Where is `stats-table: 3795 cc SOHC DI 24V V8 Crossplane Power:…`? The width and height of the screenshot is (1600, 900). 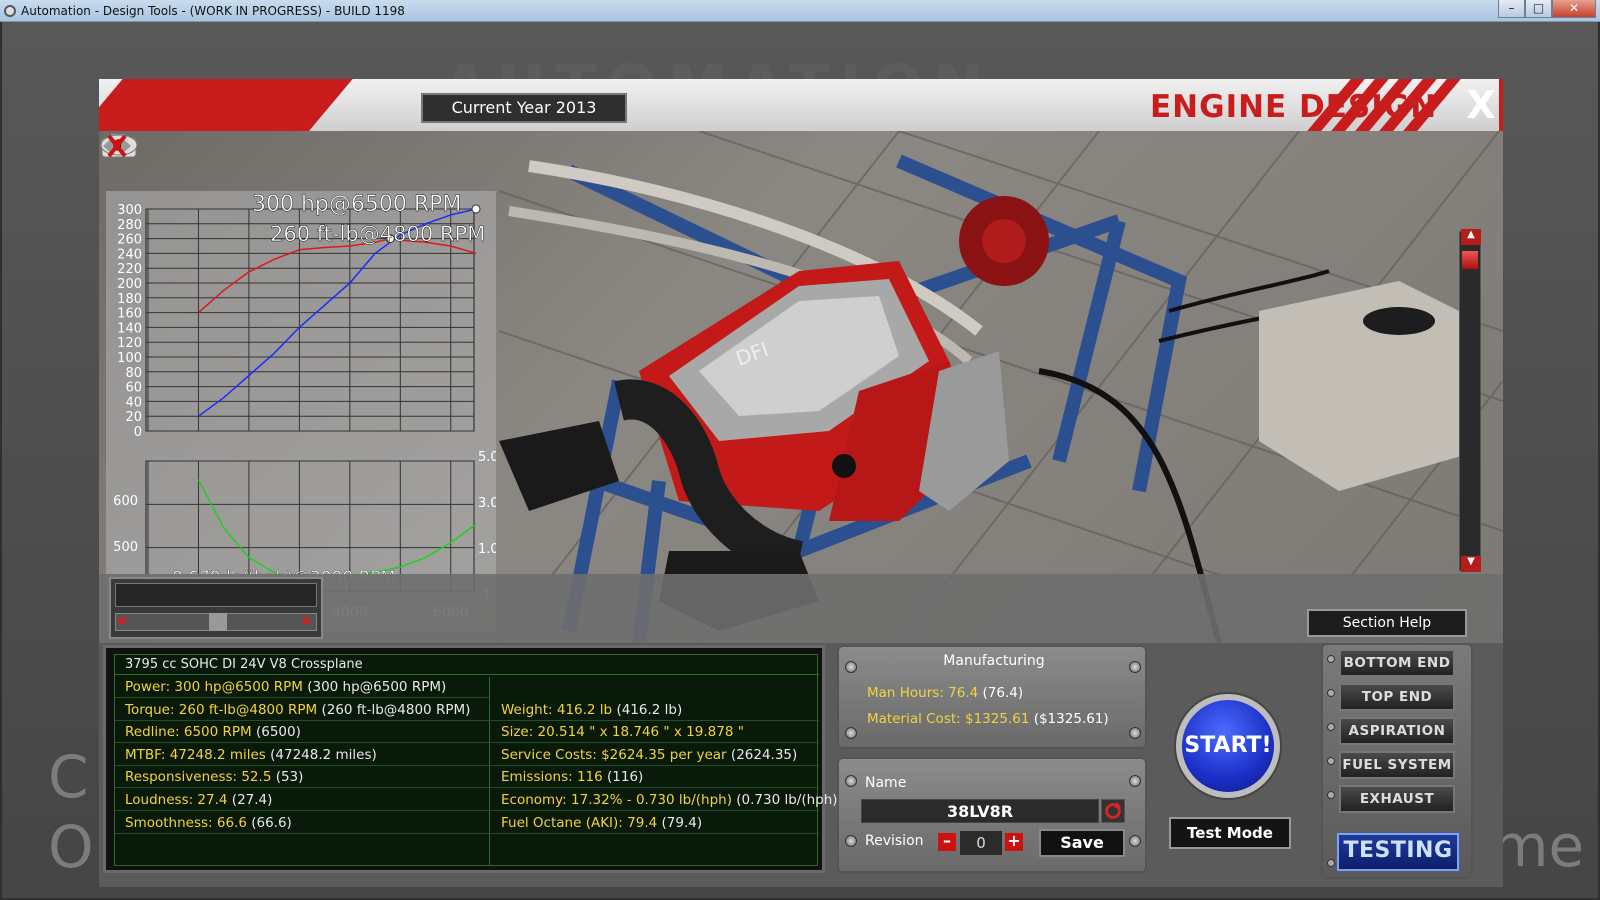 stats-table: 3795 cc SOHC DI 24V V8 Crossplane Power:… is located at coordinates (478, 760).